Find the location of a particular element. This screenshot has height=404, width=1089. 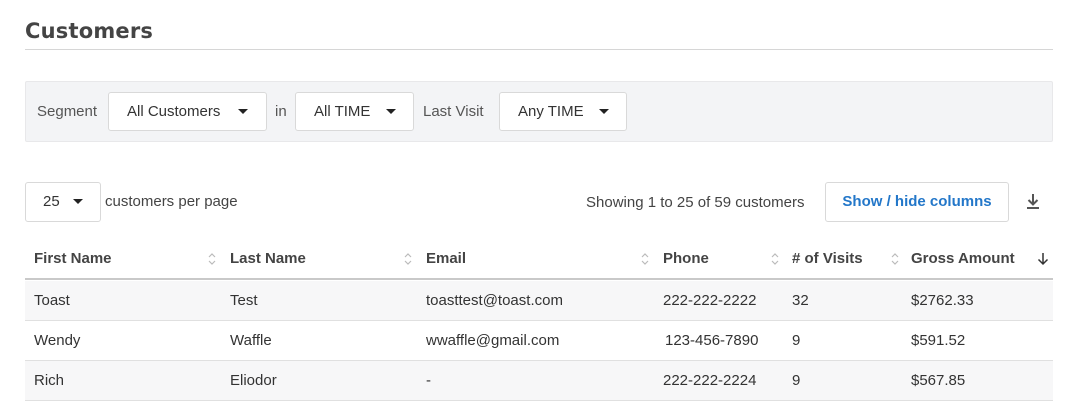

column-header-first-name: First Name is located at coordinates (73, 259).